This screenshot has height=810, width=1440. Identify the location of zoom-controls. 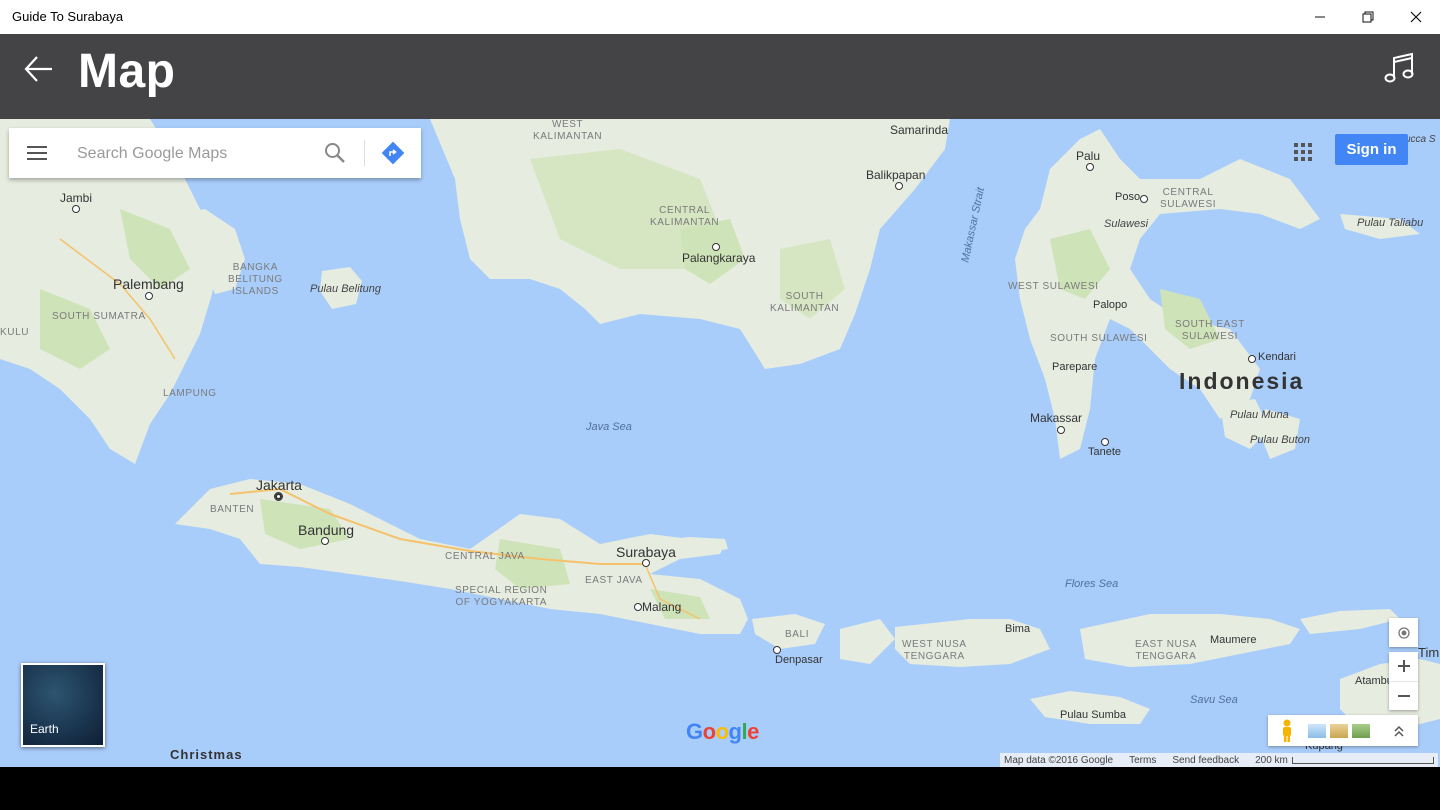
(1403, 681).